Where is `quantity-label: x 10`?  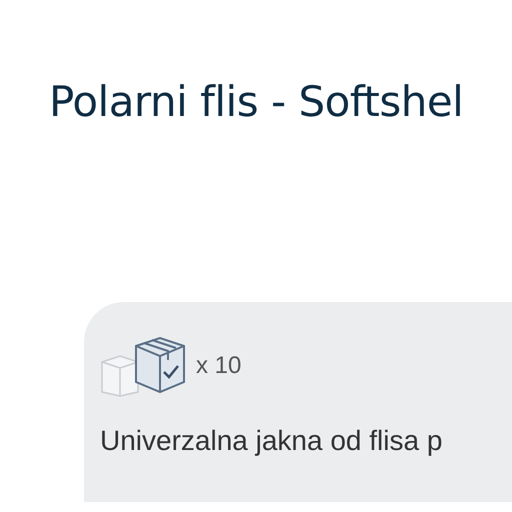
quantity-label: x 10 is located at coordinates (219, 366).